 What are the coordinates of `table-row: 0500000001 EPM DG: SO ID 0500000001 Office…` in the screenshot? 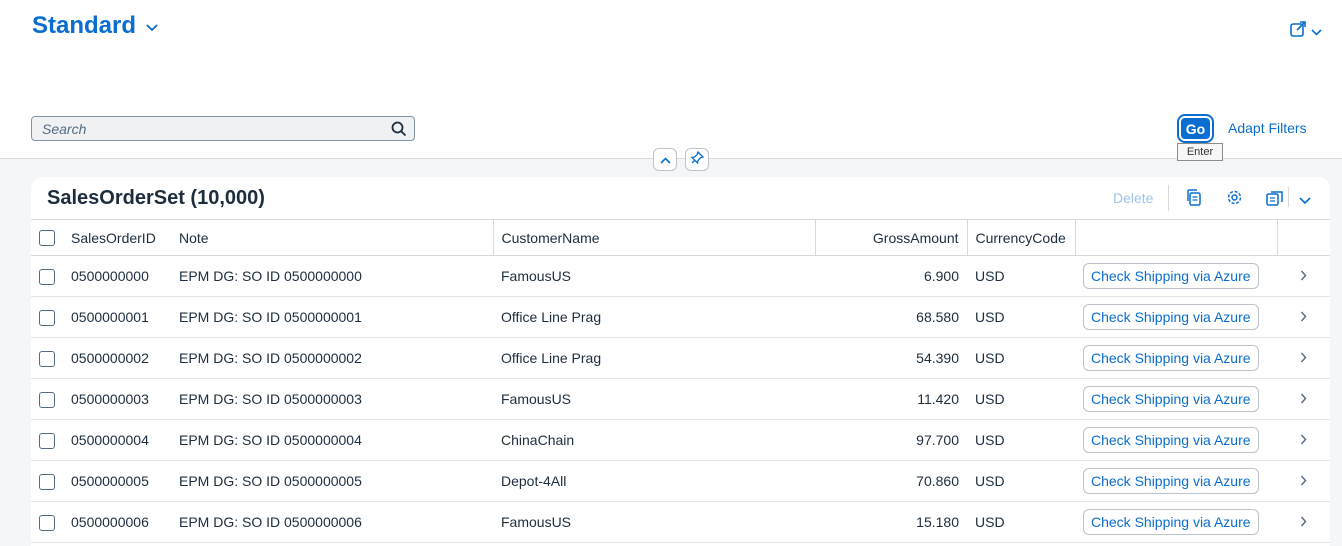 It's located at (680, 317).